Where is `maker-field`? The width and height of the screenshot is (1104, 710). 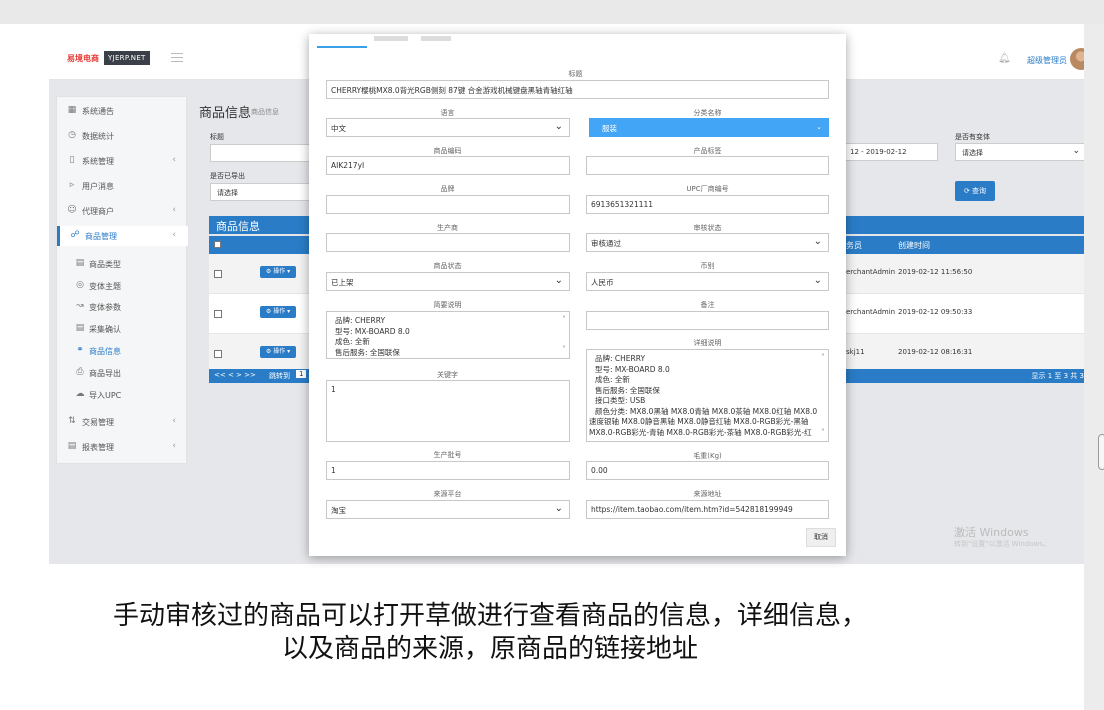
maker-field is located at coordinates (448, 242).